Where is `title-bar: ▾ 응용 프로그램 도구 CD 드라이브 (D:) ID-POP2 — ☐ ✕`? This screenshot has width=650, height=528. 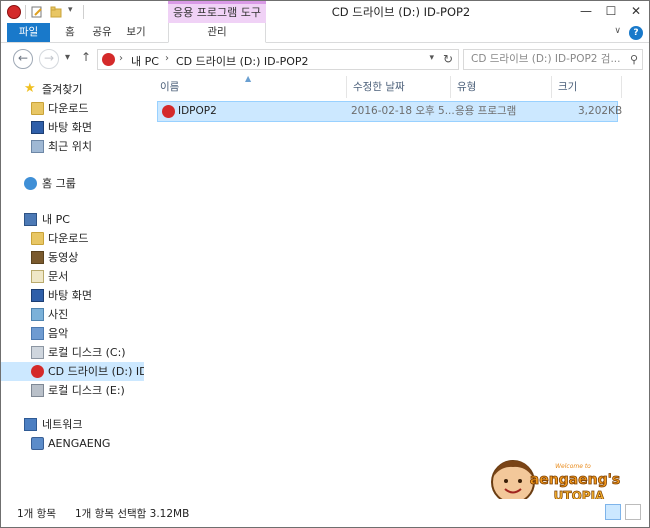
title-bar: ▾ 응용 프로그램 도구 CD 드라이브 (D:) ID-POP2 — ☐ ✕ is located at coordinates (325, 12).